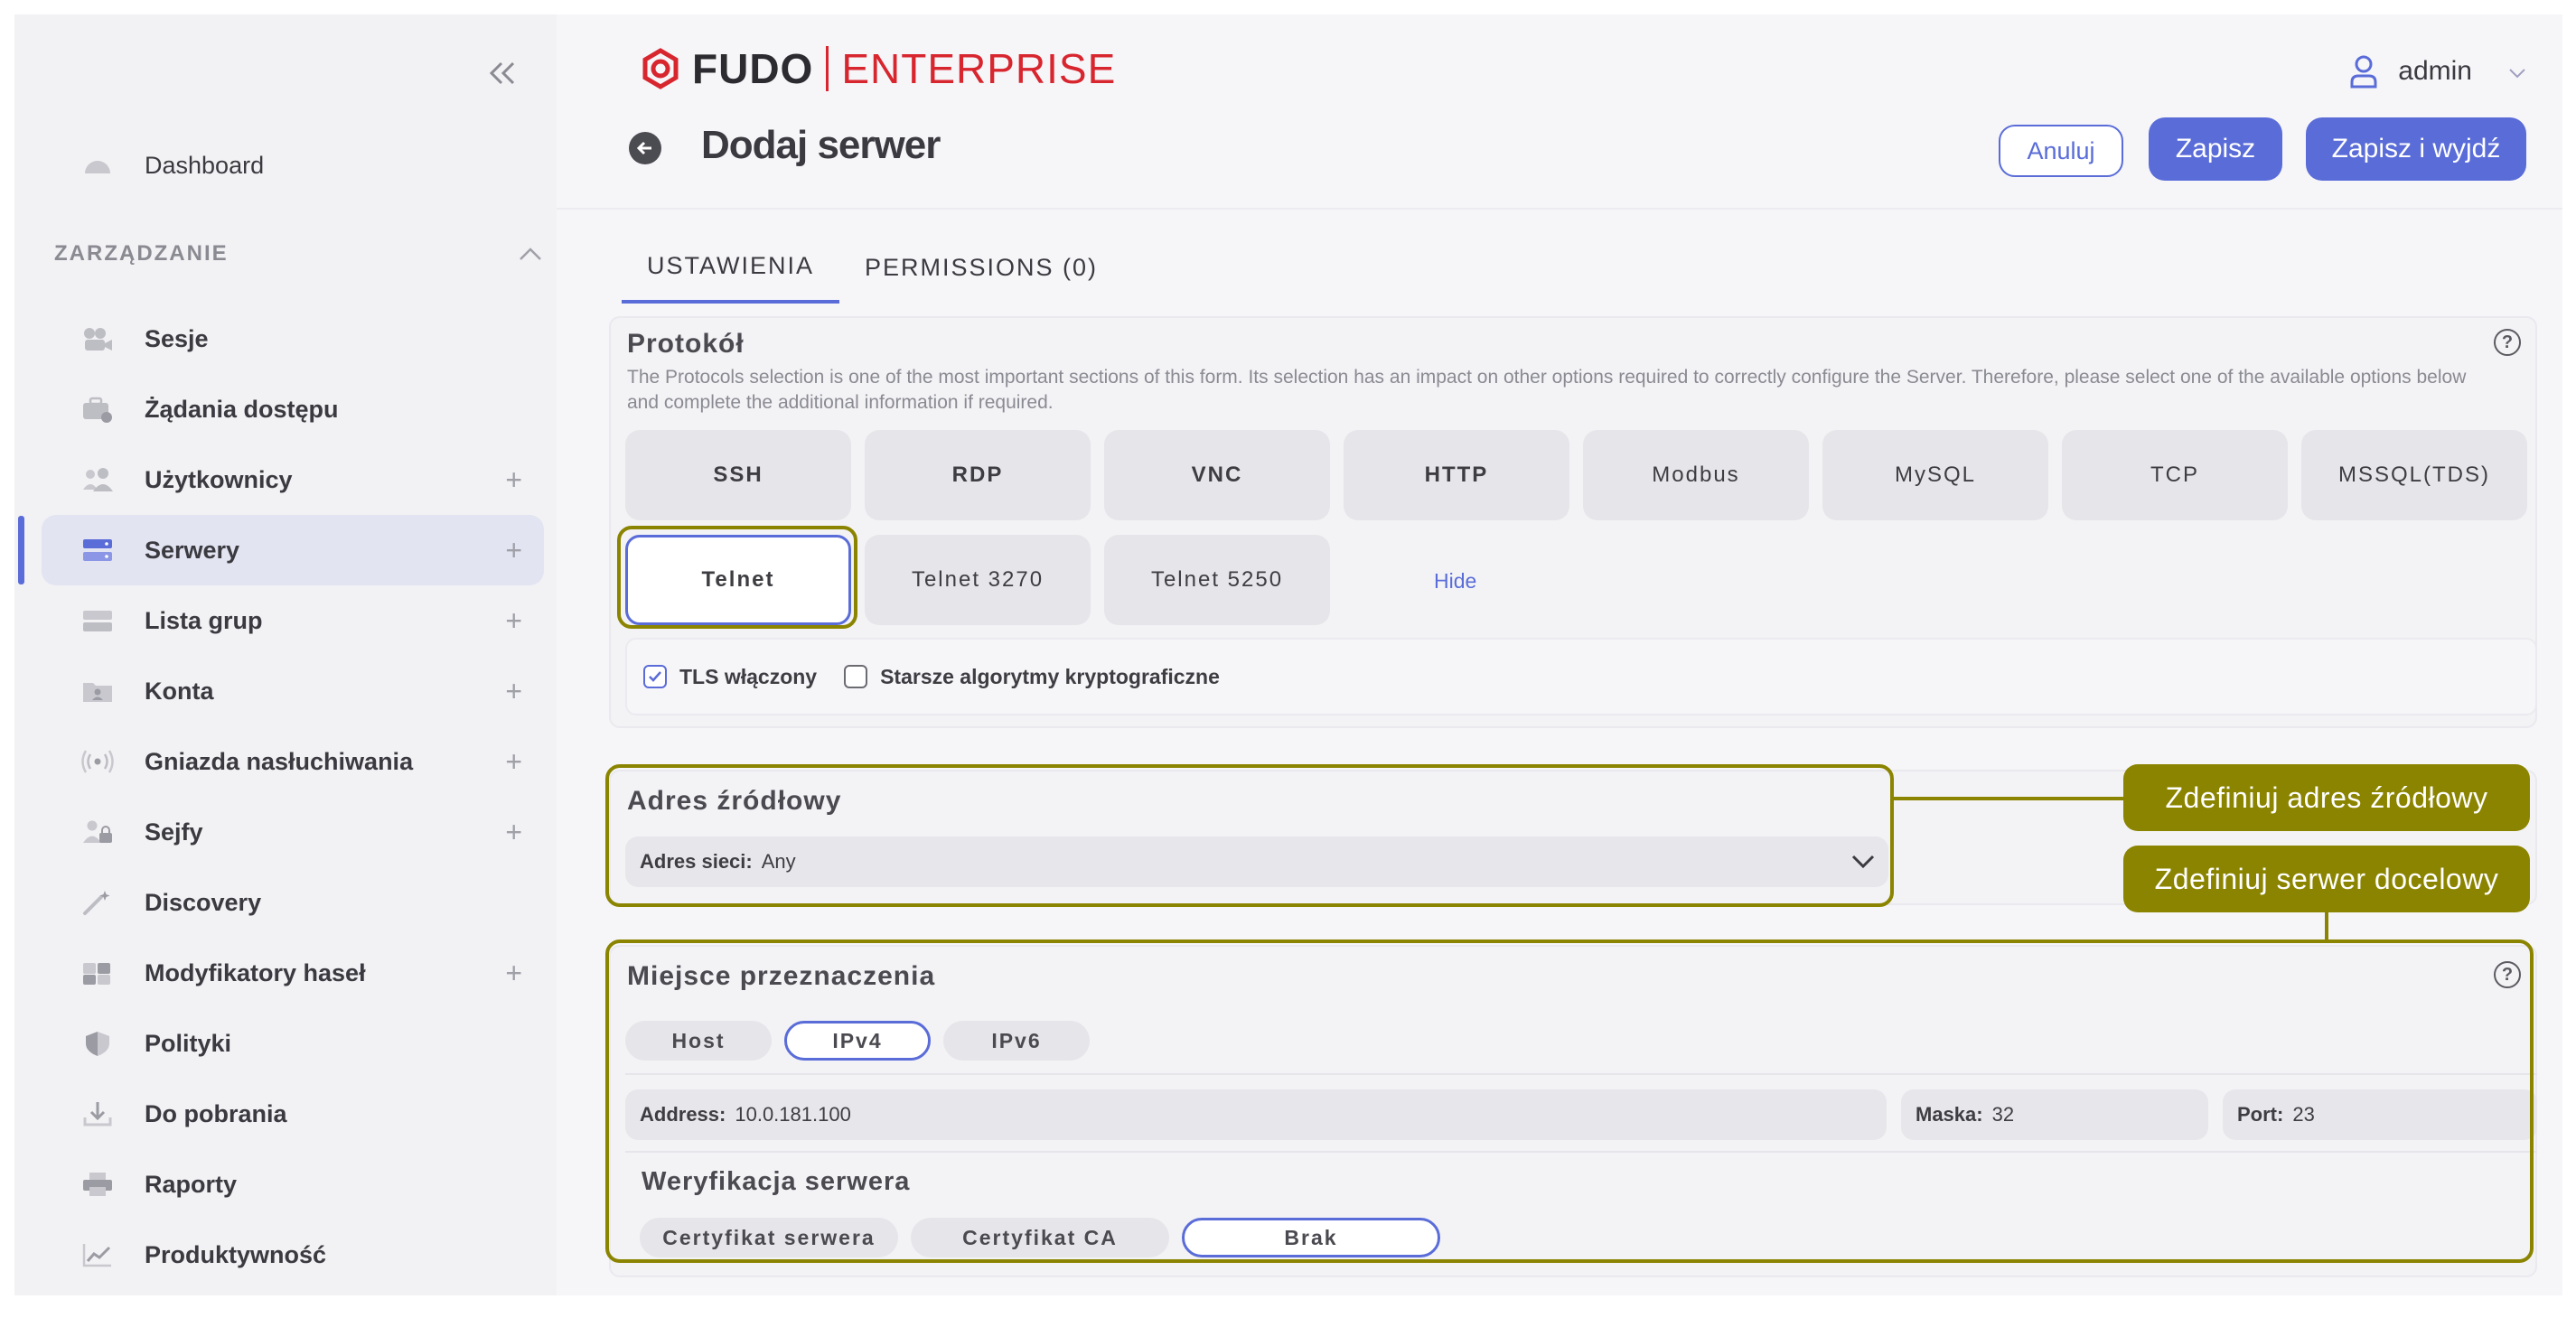 This screenshot has width=2576, height=1318. Describe the element at coordinates (293, 832) in the screenshot. I see `sidebar-item-safes: Sejfy +` at that location.